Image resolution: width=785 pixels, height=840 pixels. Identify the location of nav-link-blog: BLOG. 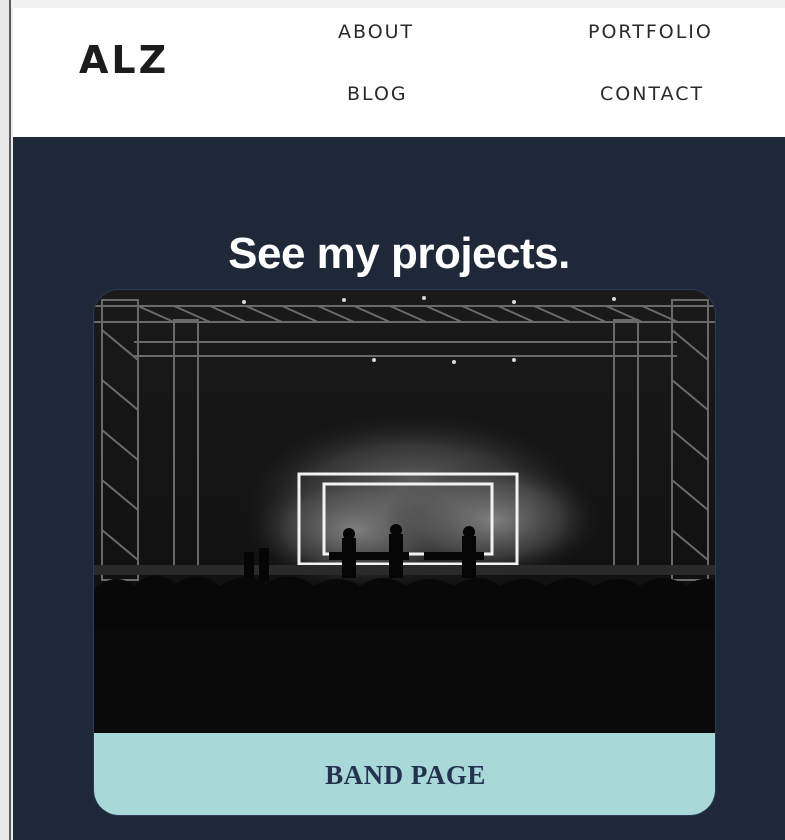
(377, 94).